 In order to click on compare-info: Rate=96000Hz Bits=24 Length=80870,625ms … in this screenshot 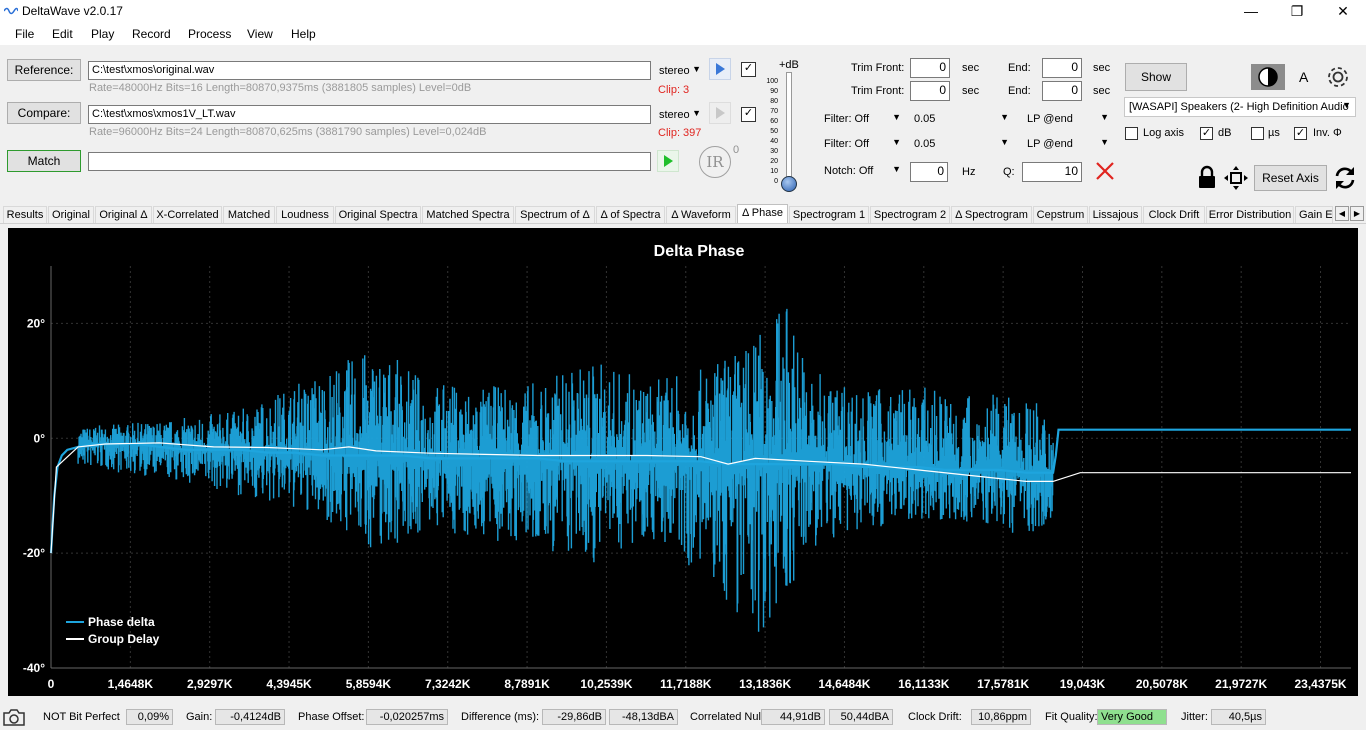, I will do `click(288, 132)`.